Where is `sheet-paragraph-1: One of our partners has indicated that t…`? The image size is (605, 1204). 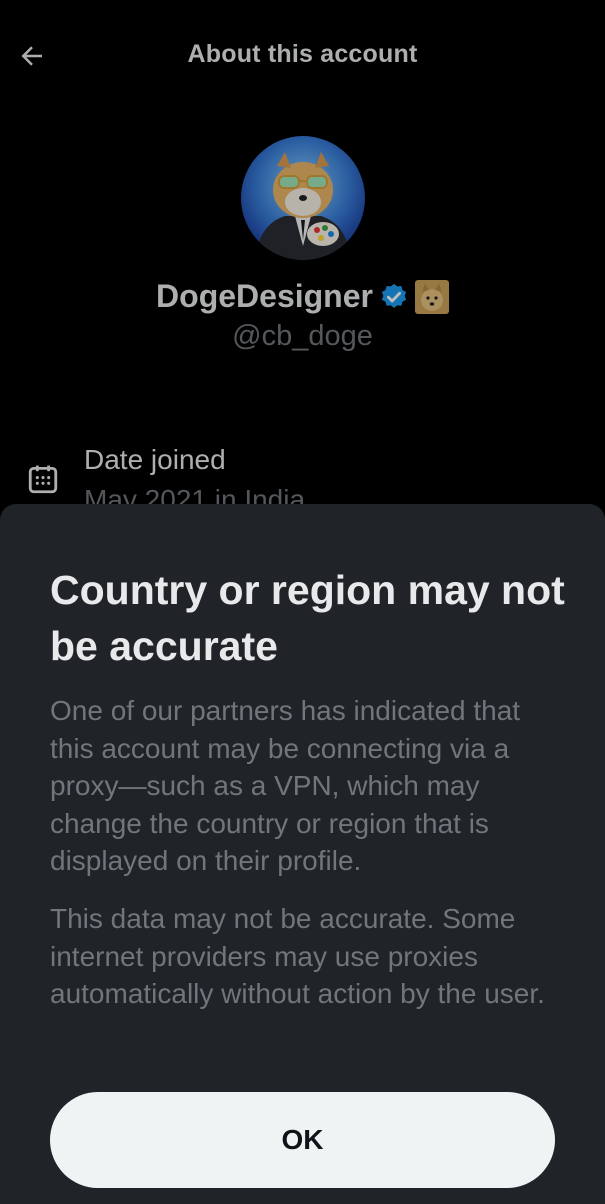 sheet-paragraph-1: One of our partners has indicated that t… is located at coordinates (285, 785).